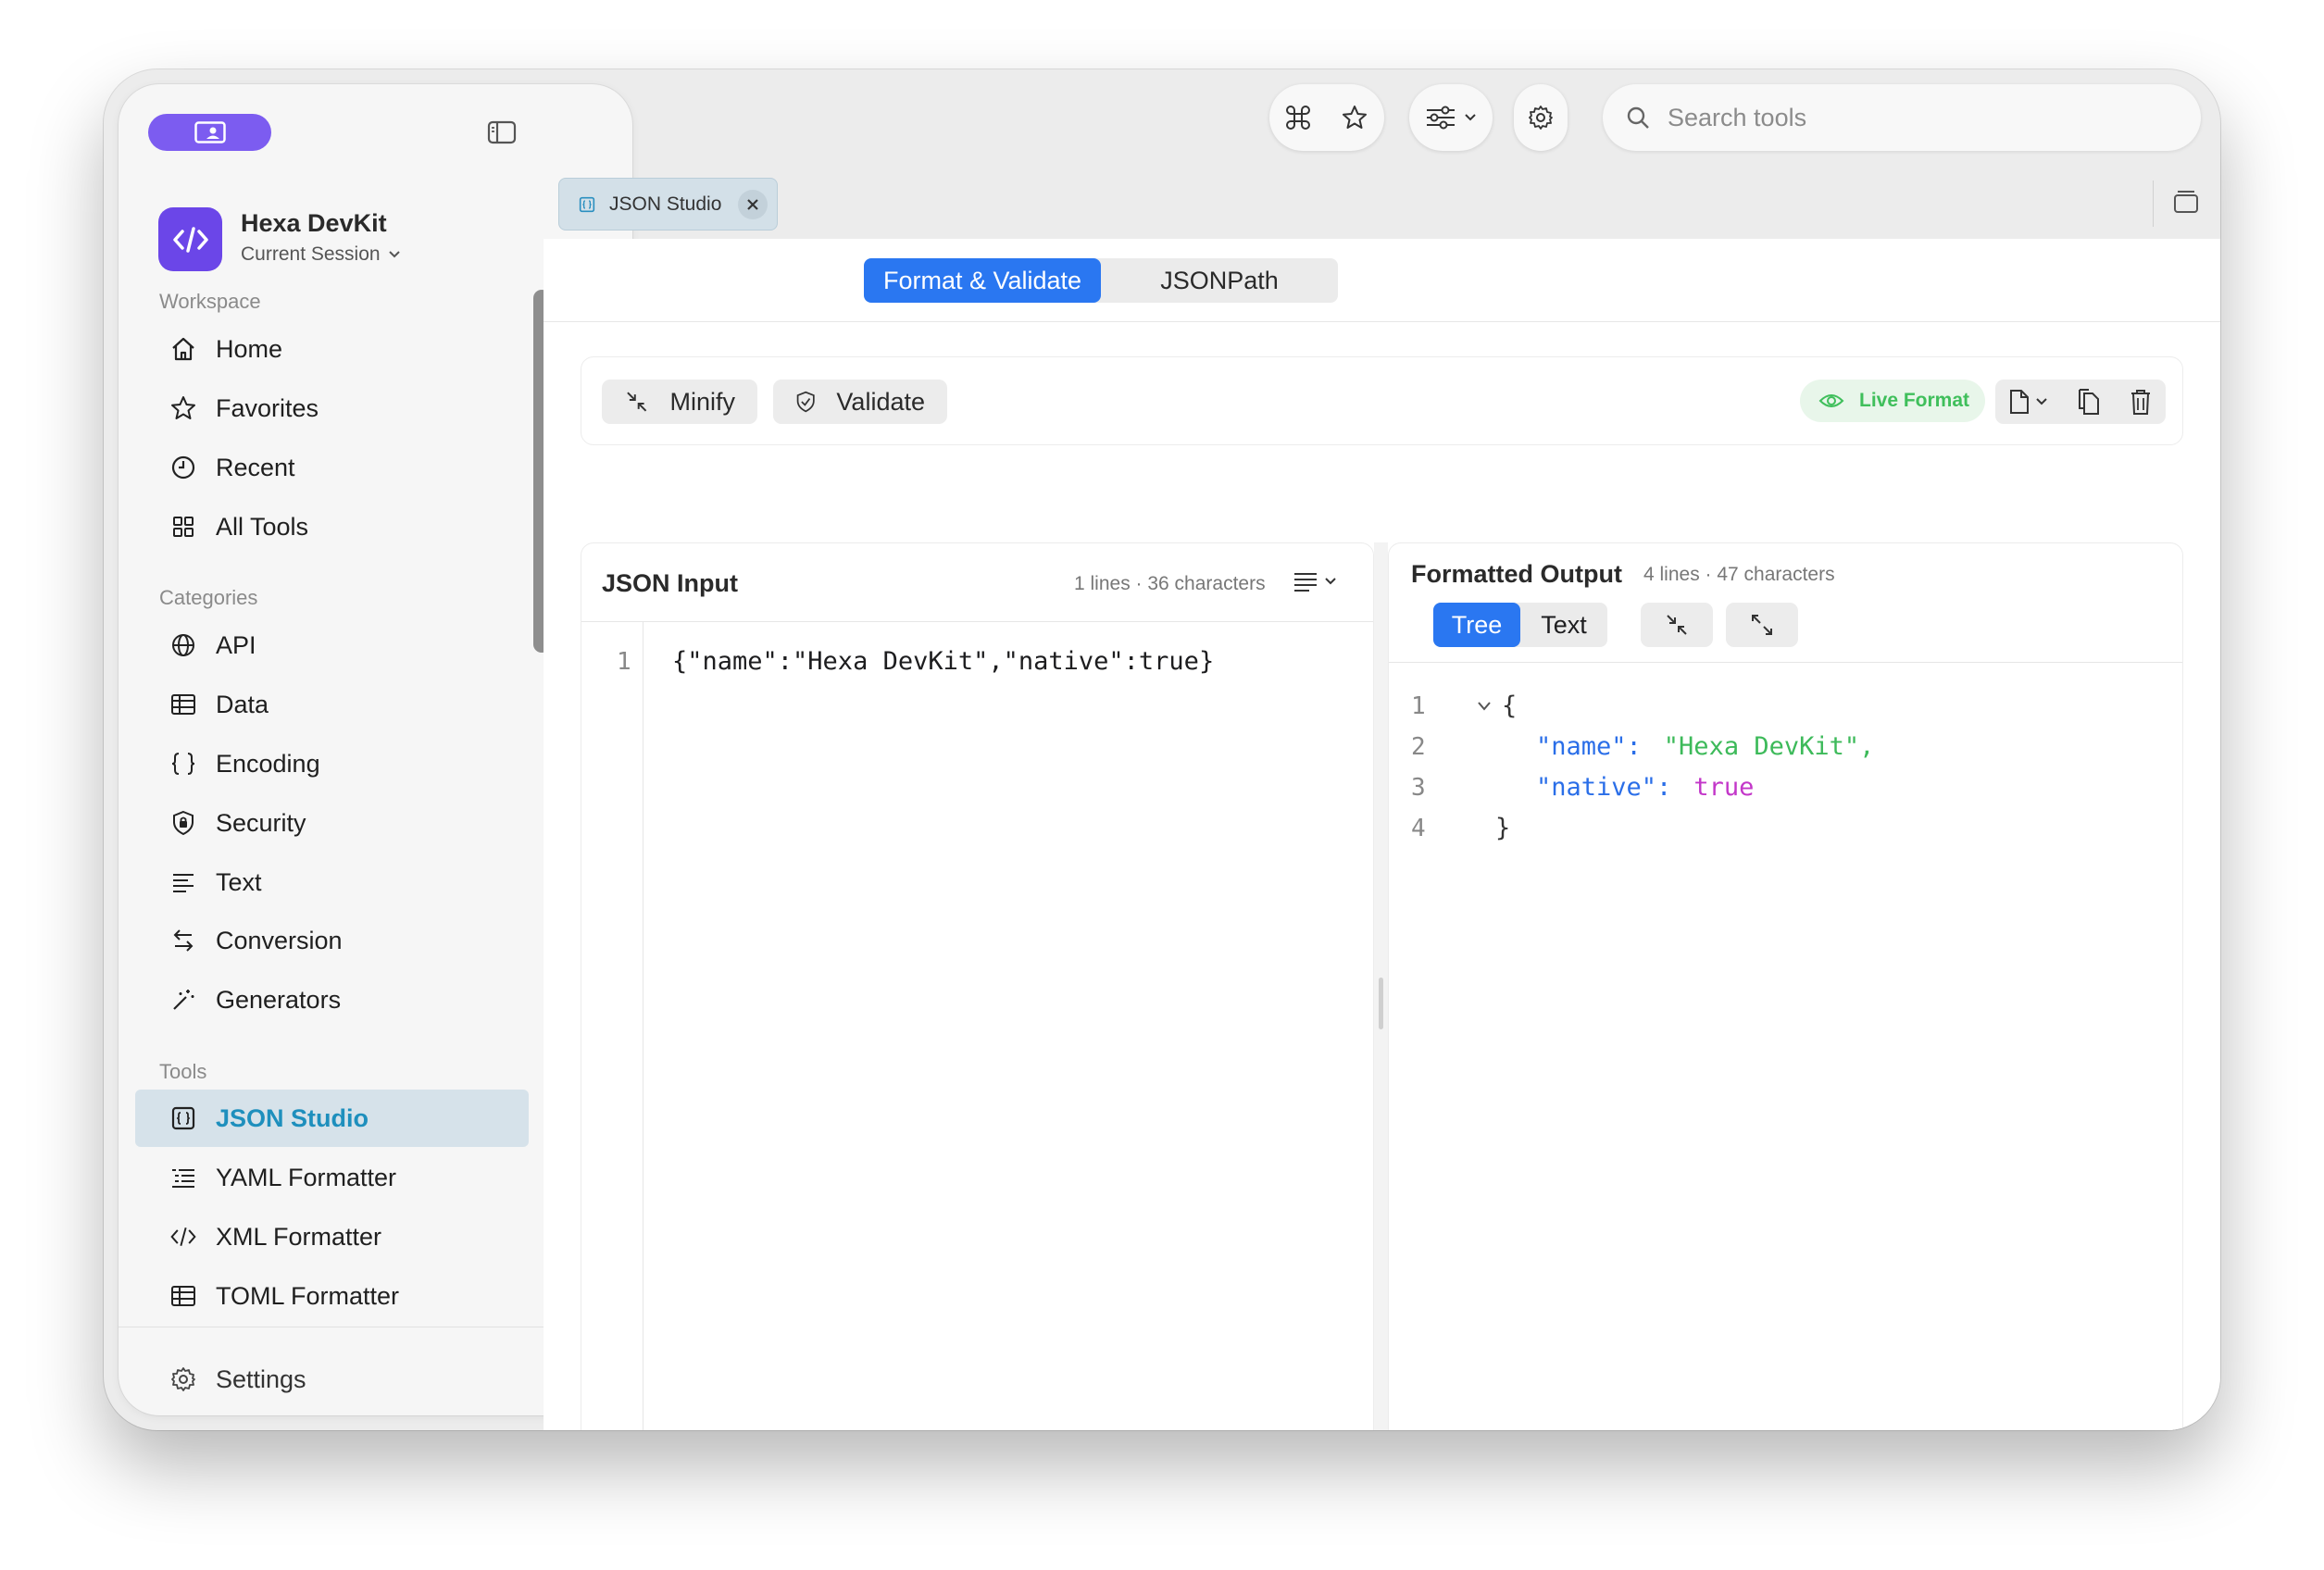 This screenshot has height=1570, width=2324. What do you see at coordinates (332, 999) in the screenshot?
I see `sidebar-item-generators: Generators` at bounding box center [332, 999].